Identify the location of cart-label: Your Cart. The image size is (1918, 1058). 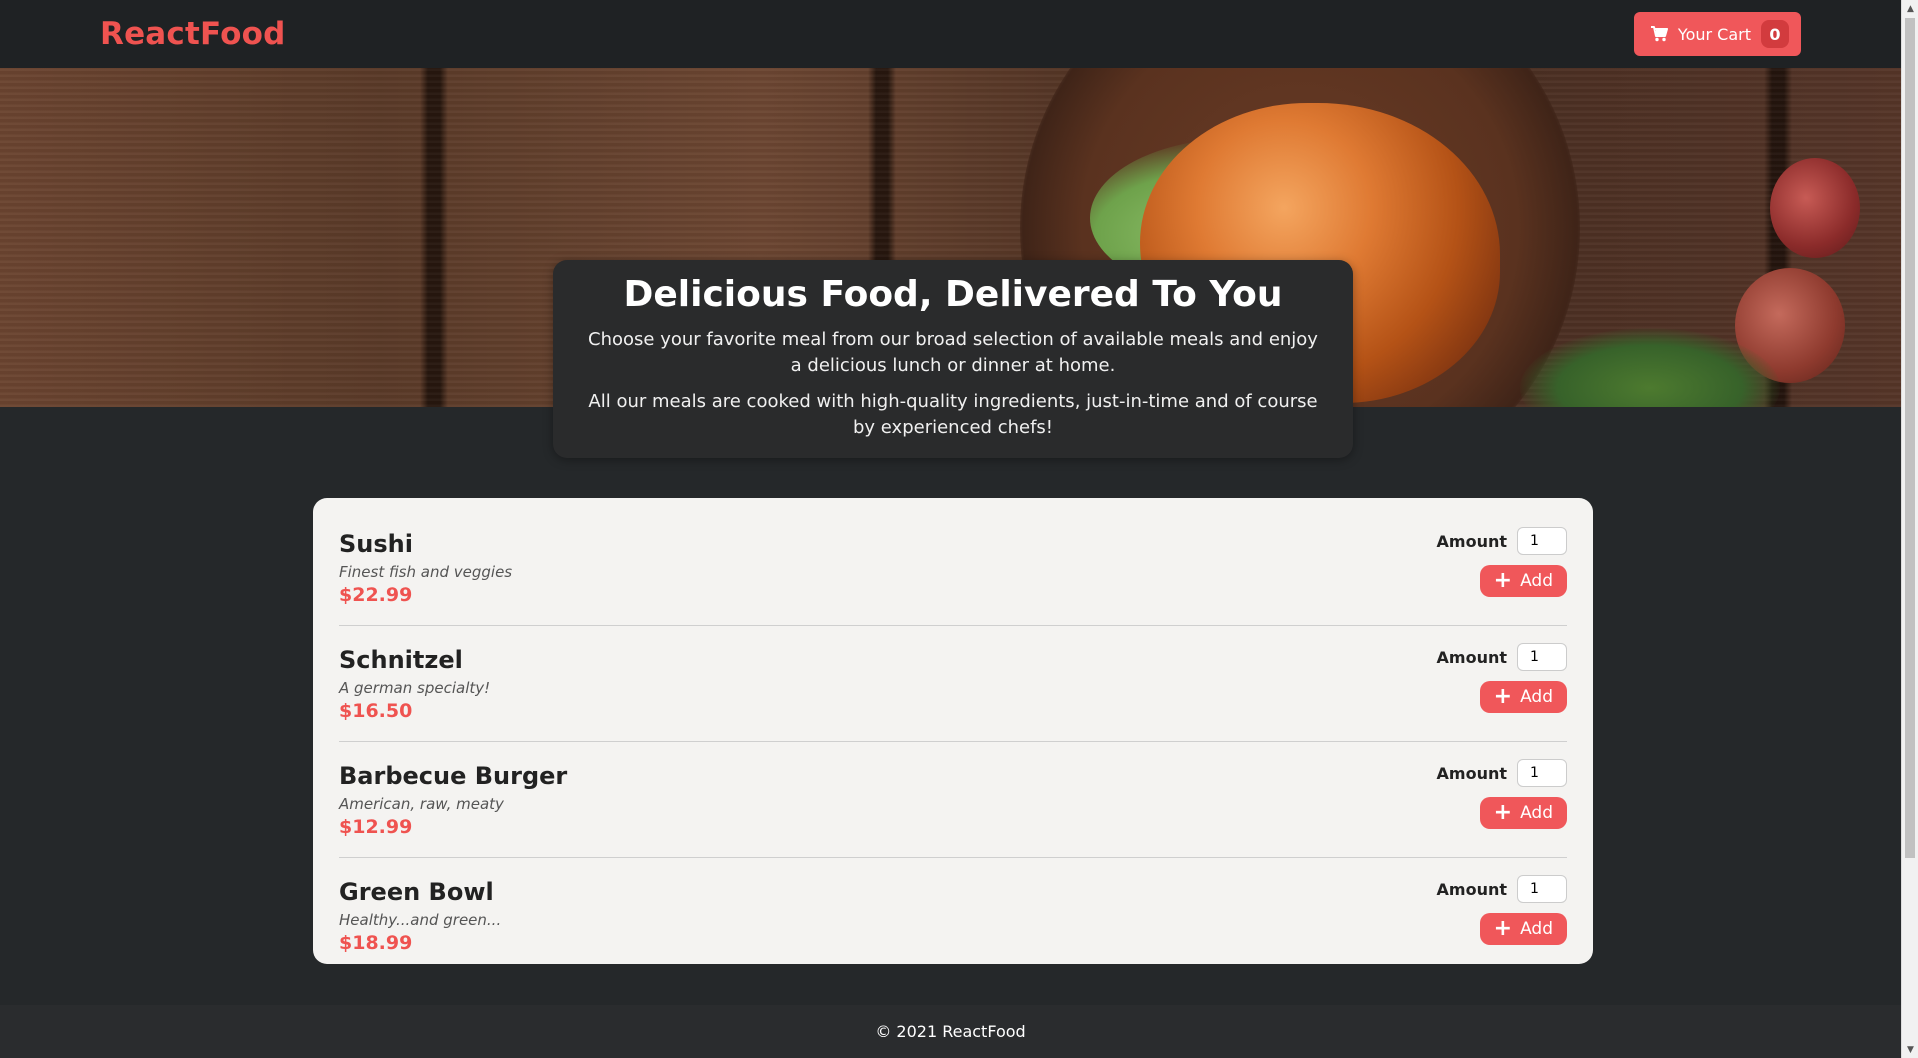
(1714, 34).